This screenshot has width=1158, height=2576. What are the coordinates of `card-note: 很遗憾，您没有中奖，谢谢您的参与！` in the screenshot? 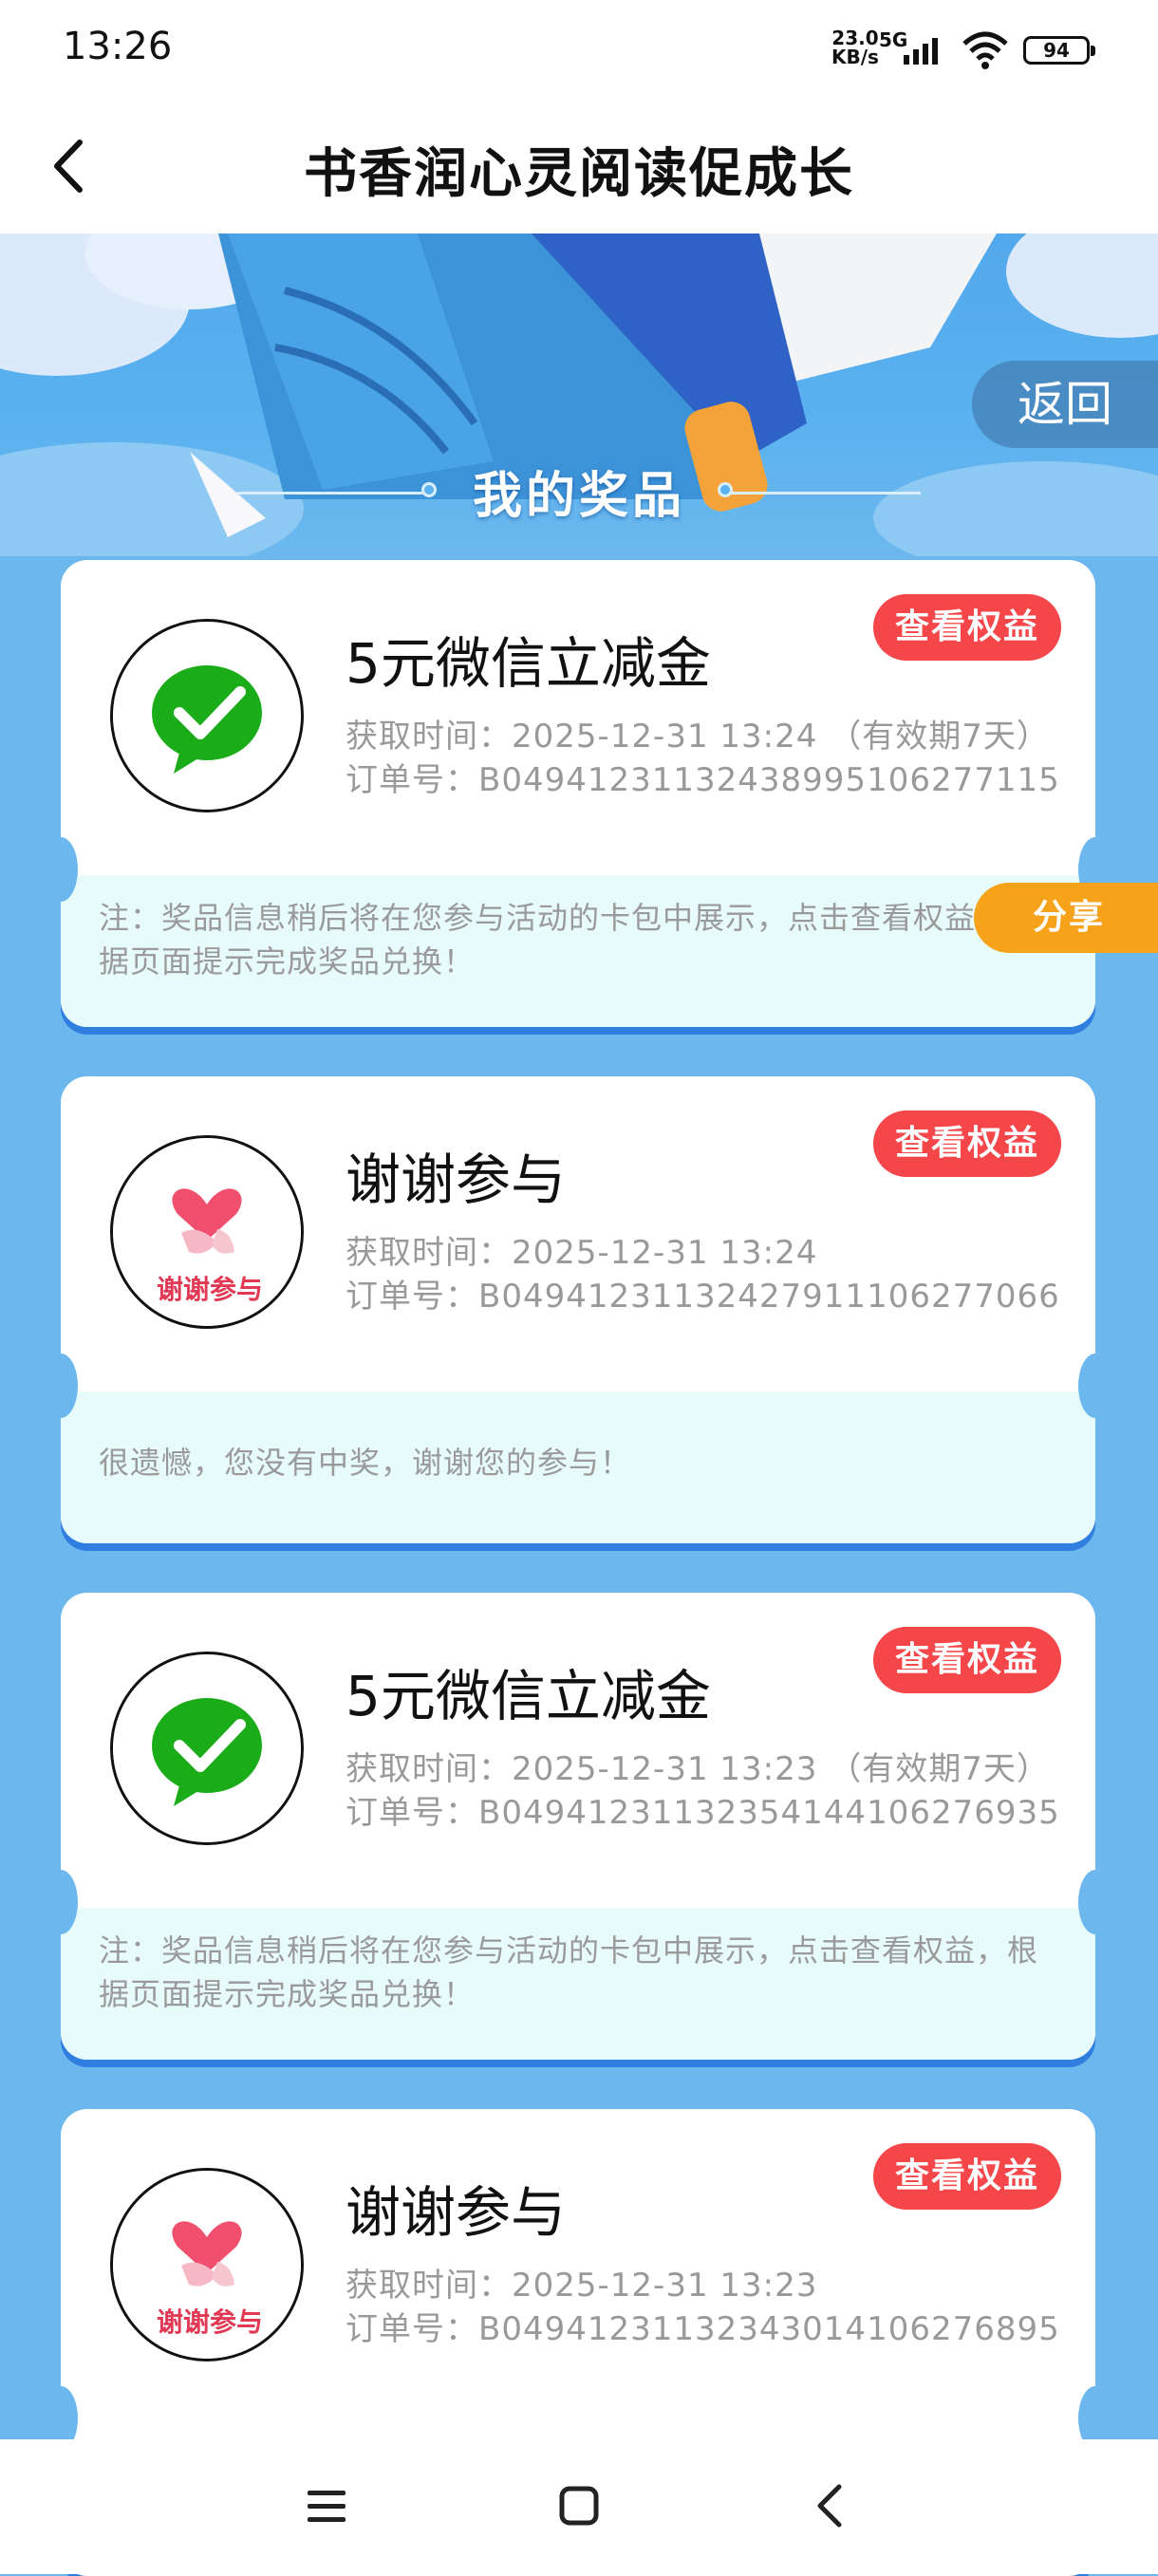 It's located at (365, 1463).